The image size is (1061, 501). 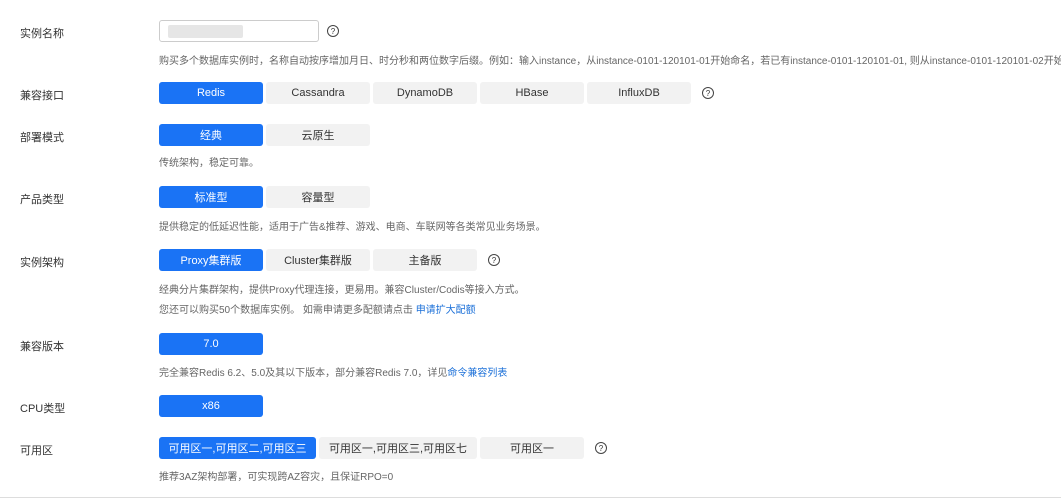 I want to click on divider, so click(x=530, y=497).